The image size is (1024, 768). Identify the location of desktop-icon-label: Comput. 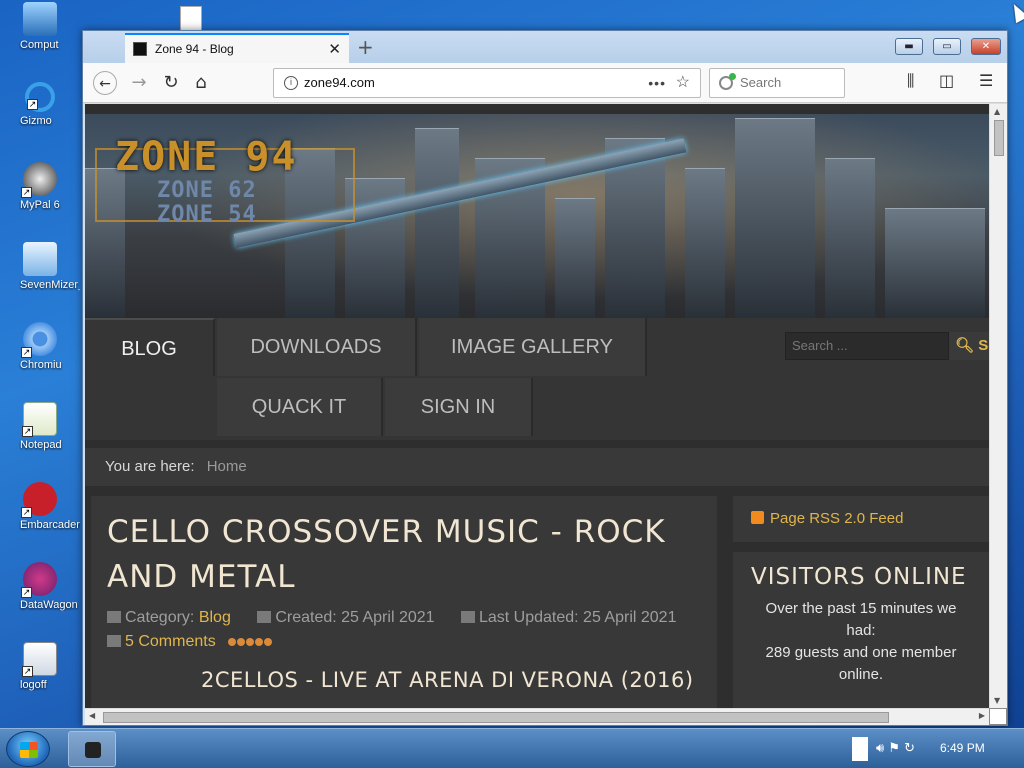
(39, 45).